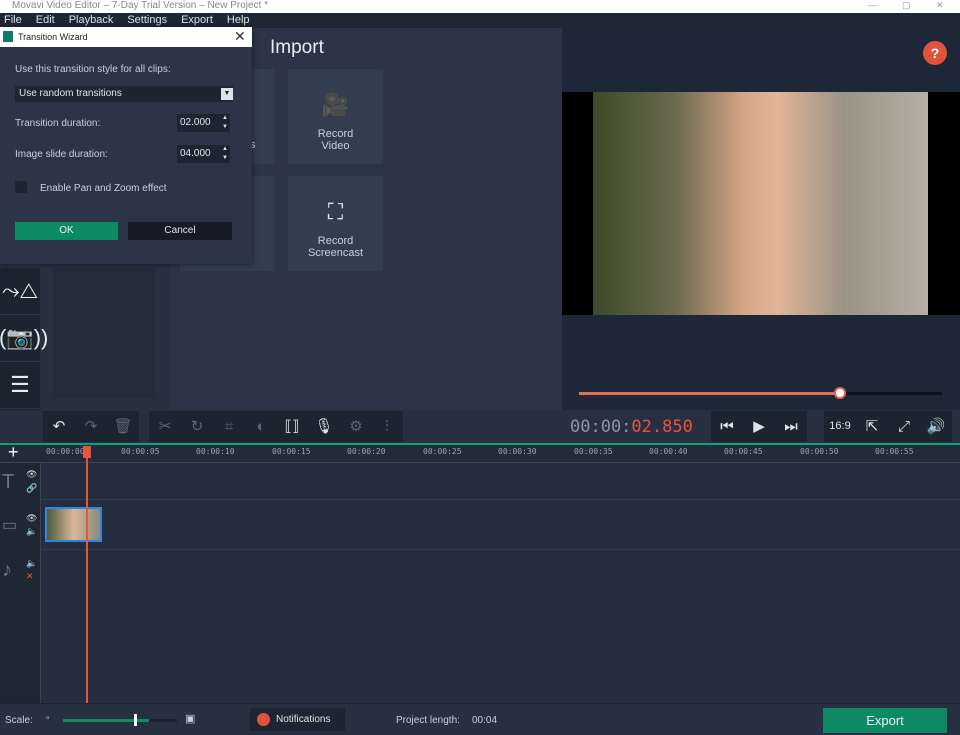 The height and width of the screenshot is (735, 960). What do you see at coordinates (225, 154) in the screenshot?
I see `image-slide-duration-stepper: ▲ ▼` at bounding box center [225, 154].